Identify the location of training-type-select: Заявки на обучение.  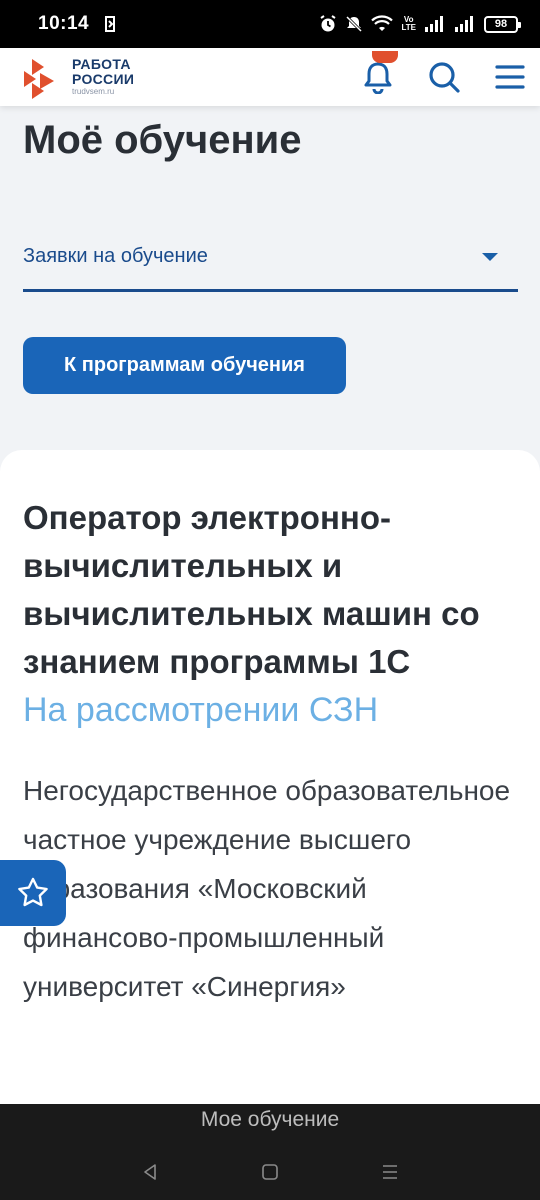
(270, 258).